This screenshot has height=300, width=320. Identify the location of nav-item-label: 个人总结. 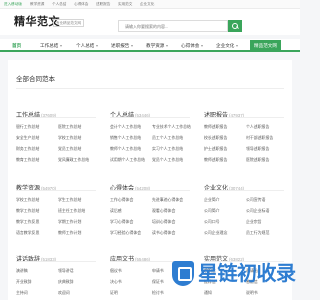
(85, 45).